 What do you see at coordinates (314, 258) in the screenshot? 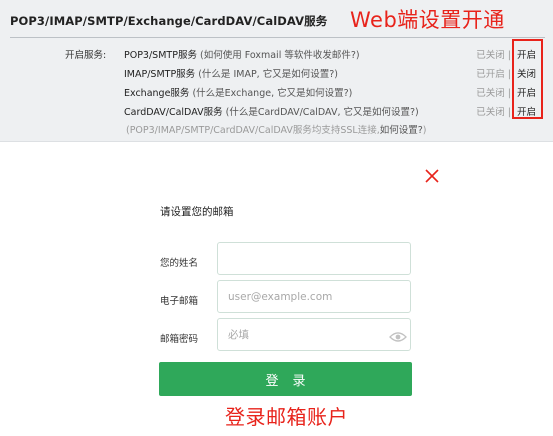
I see `name-field` at bounding box center [314, 258].